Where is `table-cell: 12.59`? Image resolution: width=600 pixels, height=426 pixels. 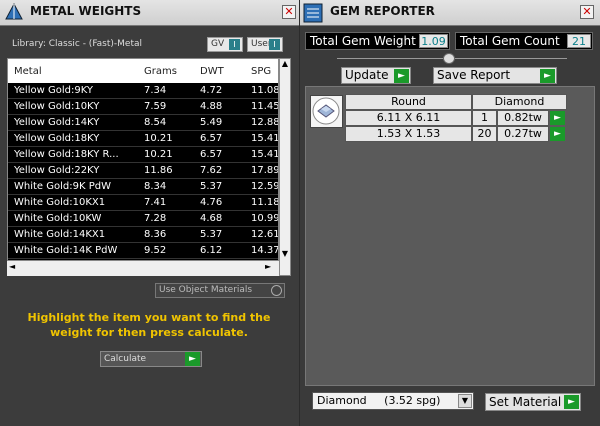 table-cell: 12.59 is located at coordinates (265, 186).